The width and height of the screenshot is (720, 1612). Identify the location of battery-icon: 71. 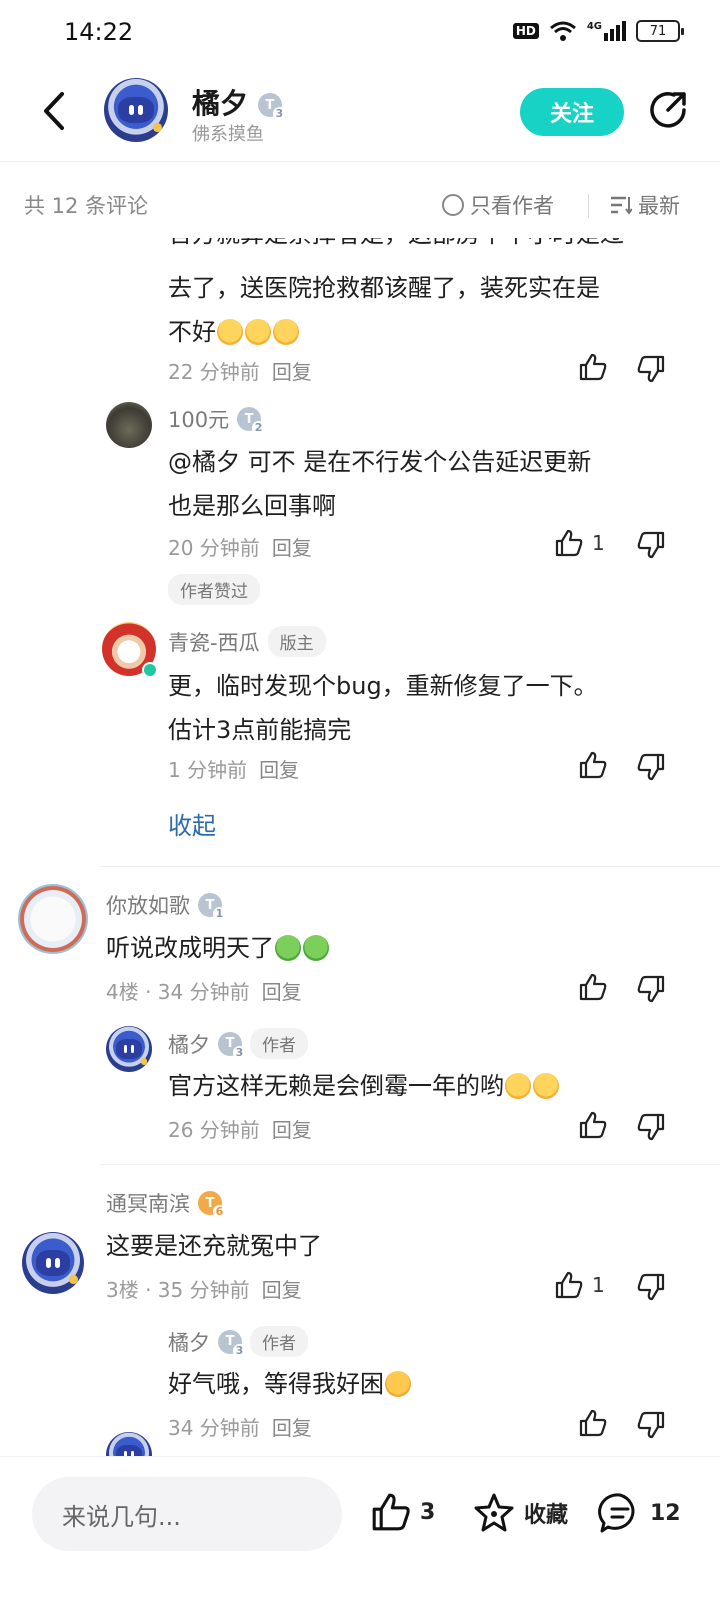
(660, 31).